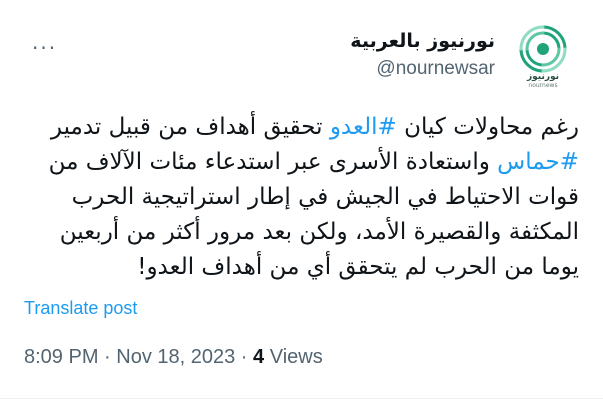 This screenshot has height=403, width=603. I want to click on views-label: Views, so click(293, 357).